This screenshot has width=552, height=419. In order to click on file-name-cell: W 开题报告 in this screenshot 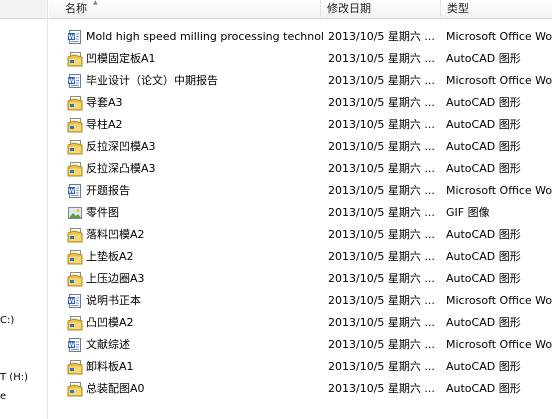, I will do `click(195, 191)`.